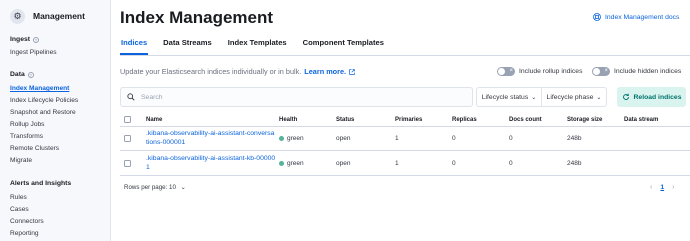  I want to click on learn-more-link: Learn more., so click(325, 71).